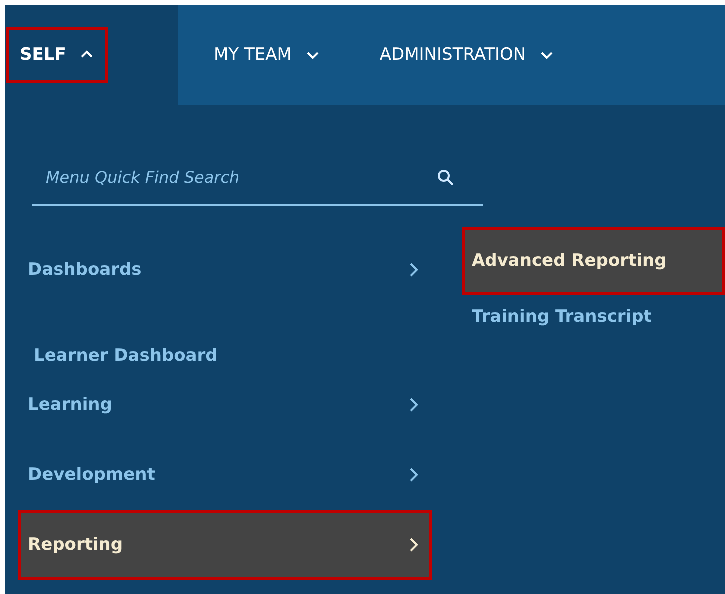  I want to click on submenu-item: Advanced Reporting, so click(593, 261).